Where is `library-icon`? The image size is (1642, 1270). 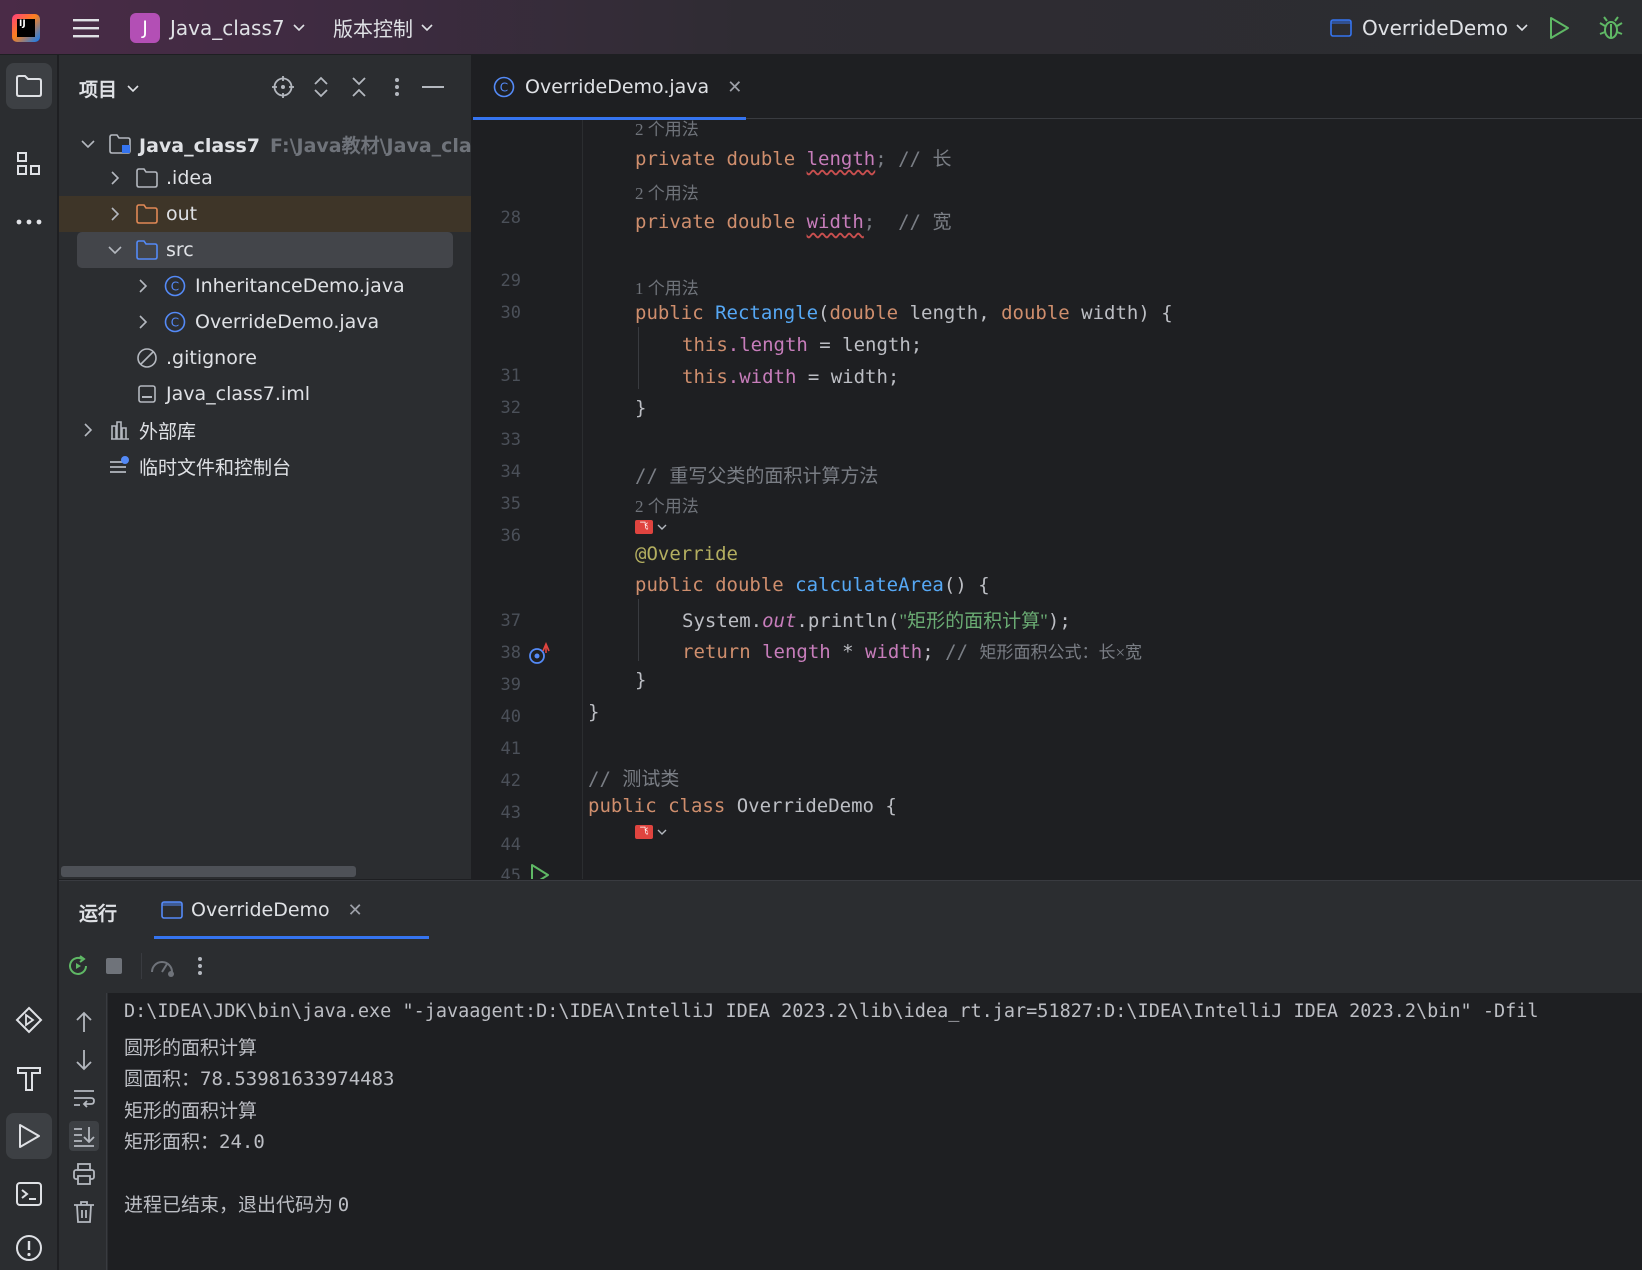
library-icon is located at coordinates (120, 430).